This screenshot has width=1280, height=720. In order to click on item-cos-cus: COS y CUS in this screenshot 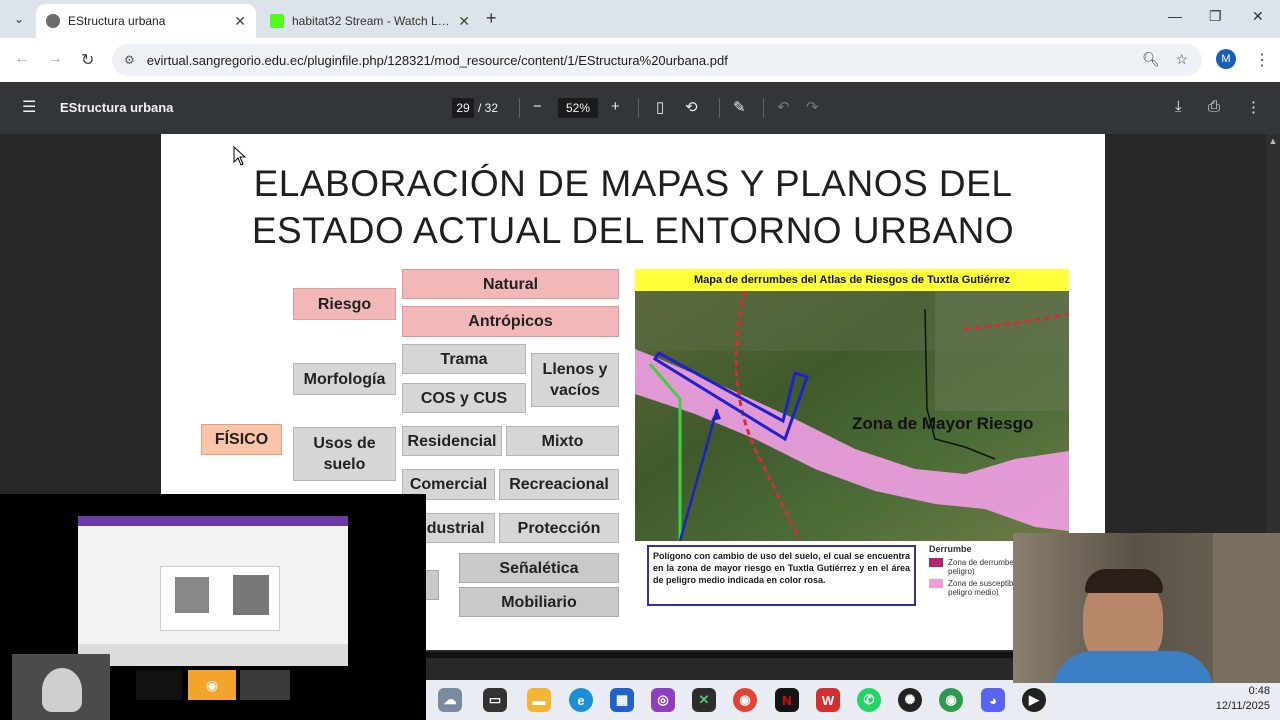, I will do `click(464, 398)`.